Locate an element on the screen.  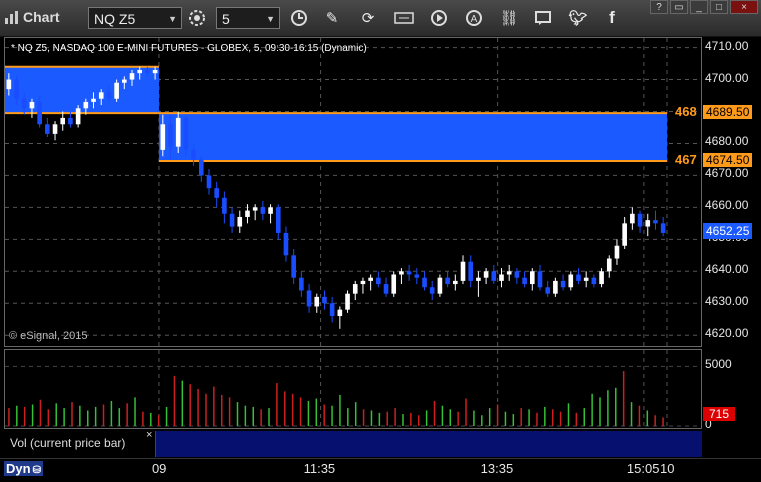
settings-icon is located at coordinates (197, 18).